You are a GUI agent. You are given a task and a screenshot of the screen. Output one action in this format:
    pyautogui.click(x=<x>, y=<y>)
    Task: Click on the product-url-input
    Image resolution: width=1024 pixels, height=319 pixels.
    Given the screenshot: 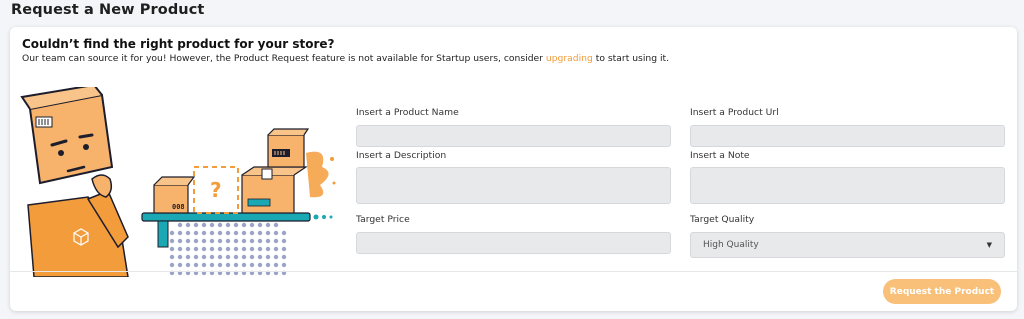 What is the action you would take?
    pyautogui.click(x=847, y=136)
    